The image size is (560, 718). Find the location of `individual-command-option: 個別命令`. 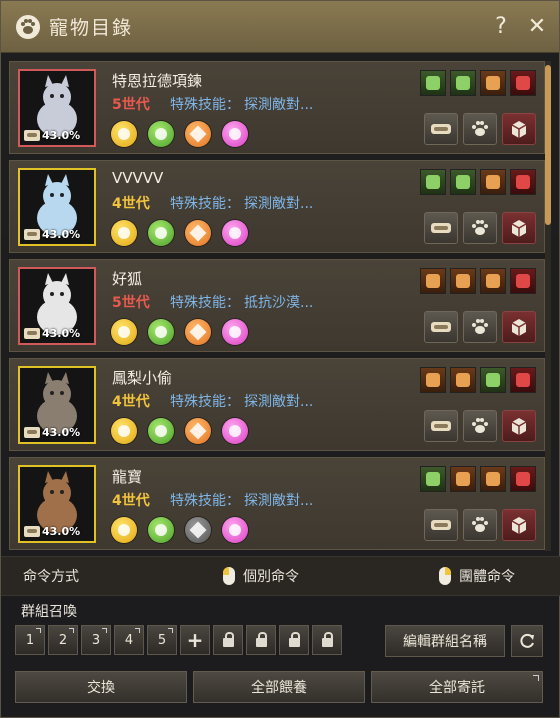

individual-command-option: 個別命令 is located at coordinates (261, 576).